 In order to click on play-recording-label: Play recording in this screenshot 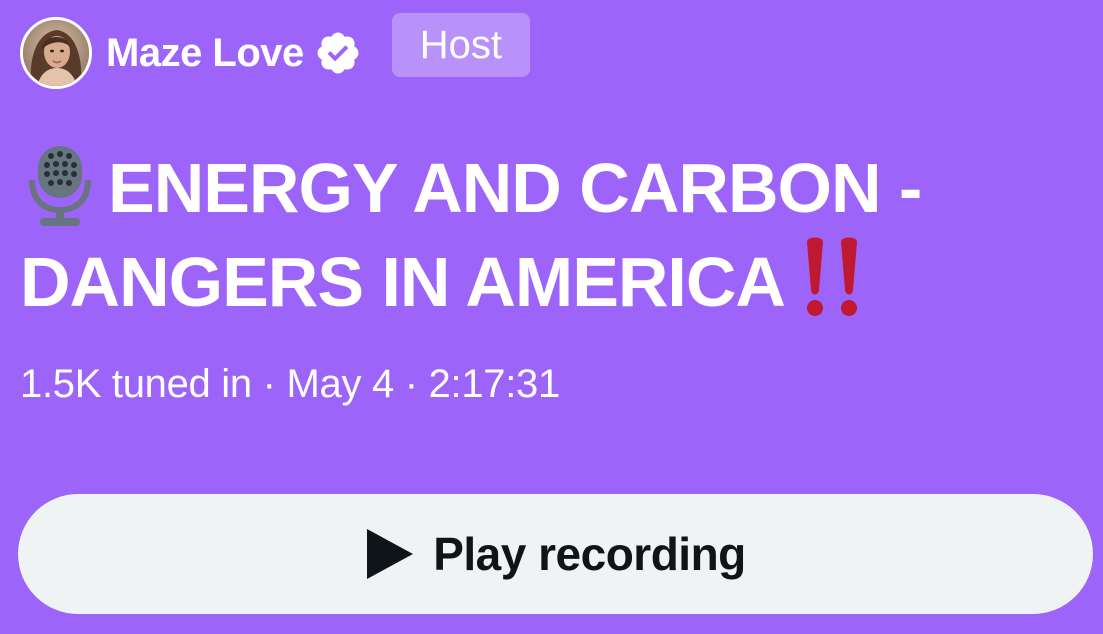, I will do `click(589, 554)`.